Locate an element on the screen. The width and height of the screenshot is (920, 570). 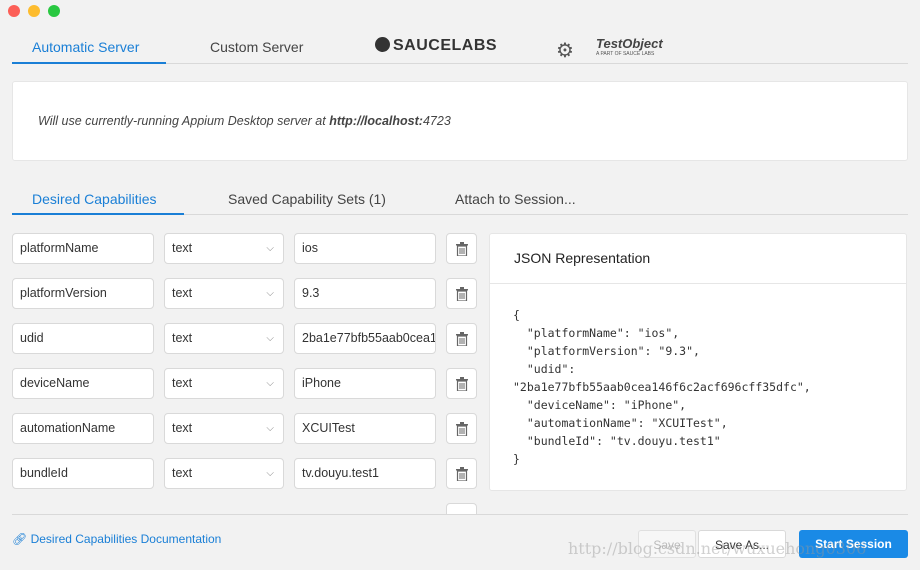
minimize-window-button is located at coordinates (34, 11).